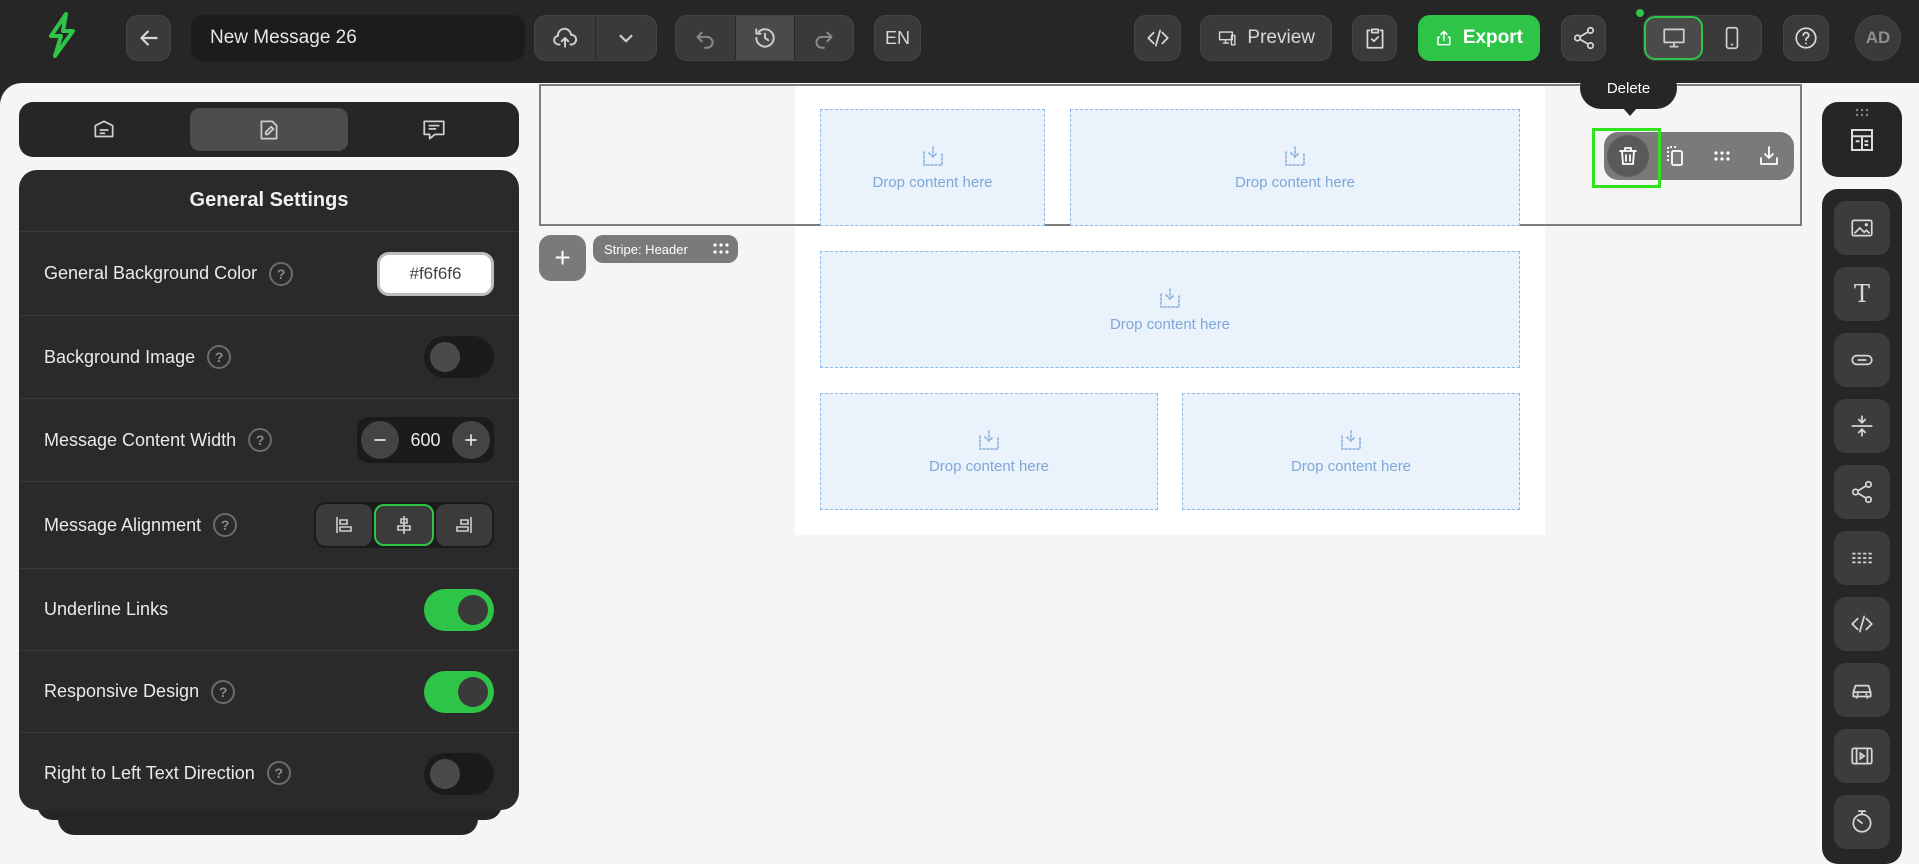 This screenshot has height=864, width=1919. I want to click on devices-icon, so click(1227, 38).